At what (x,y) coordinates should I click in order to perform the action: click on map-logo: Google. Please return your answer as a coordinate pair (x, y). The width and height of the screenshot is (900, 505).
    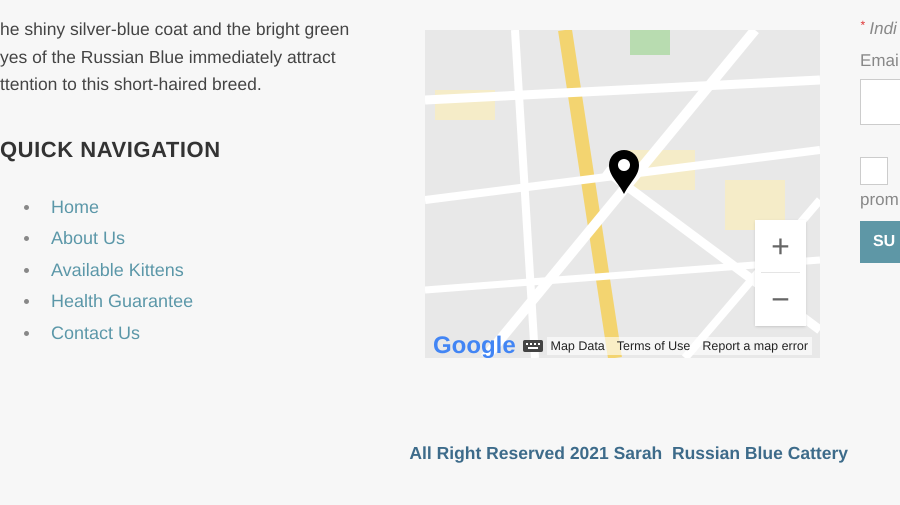
    Looking at the image, I should click on (474, 346).